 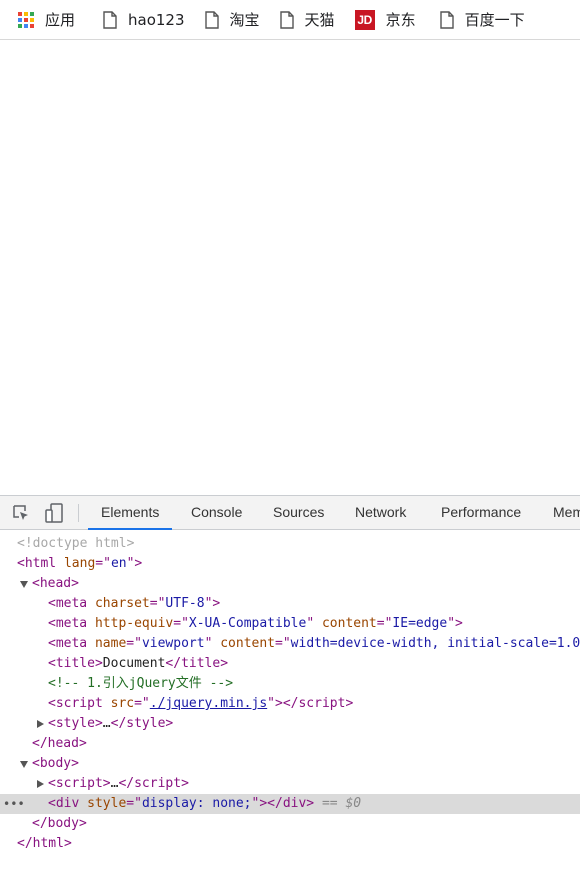 What do you see at coordinates (118, 563) in the screenshot?
I see `attr-value: en` at bounding box center [118, 563].